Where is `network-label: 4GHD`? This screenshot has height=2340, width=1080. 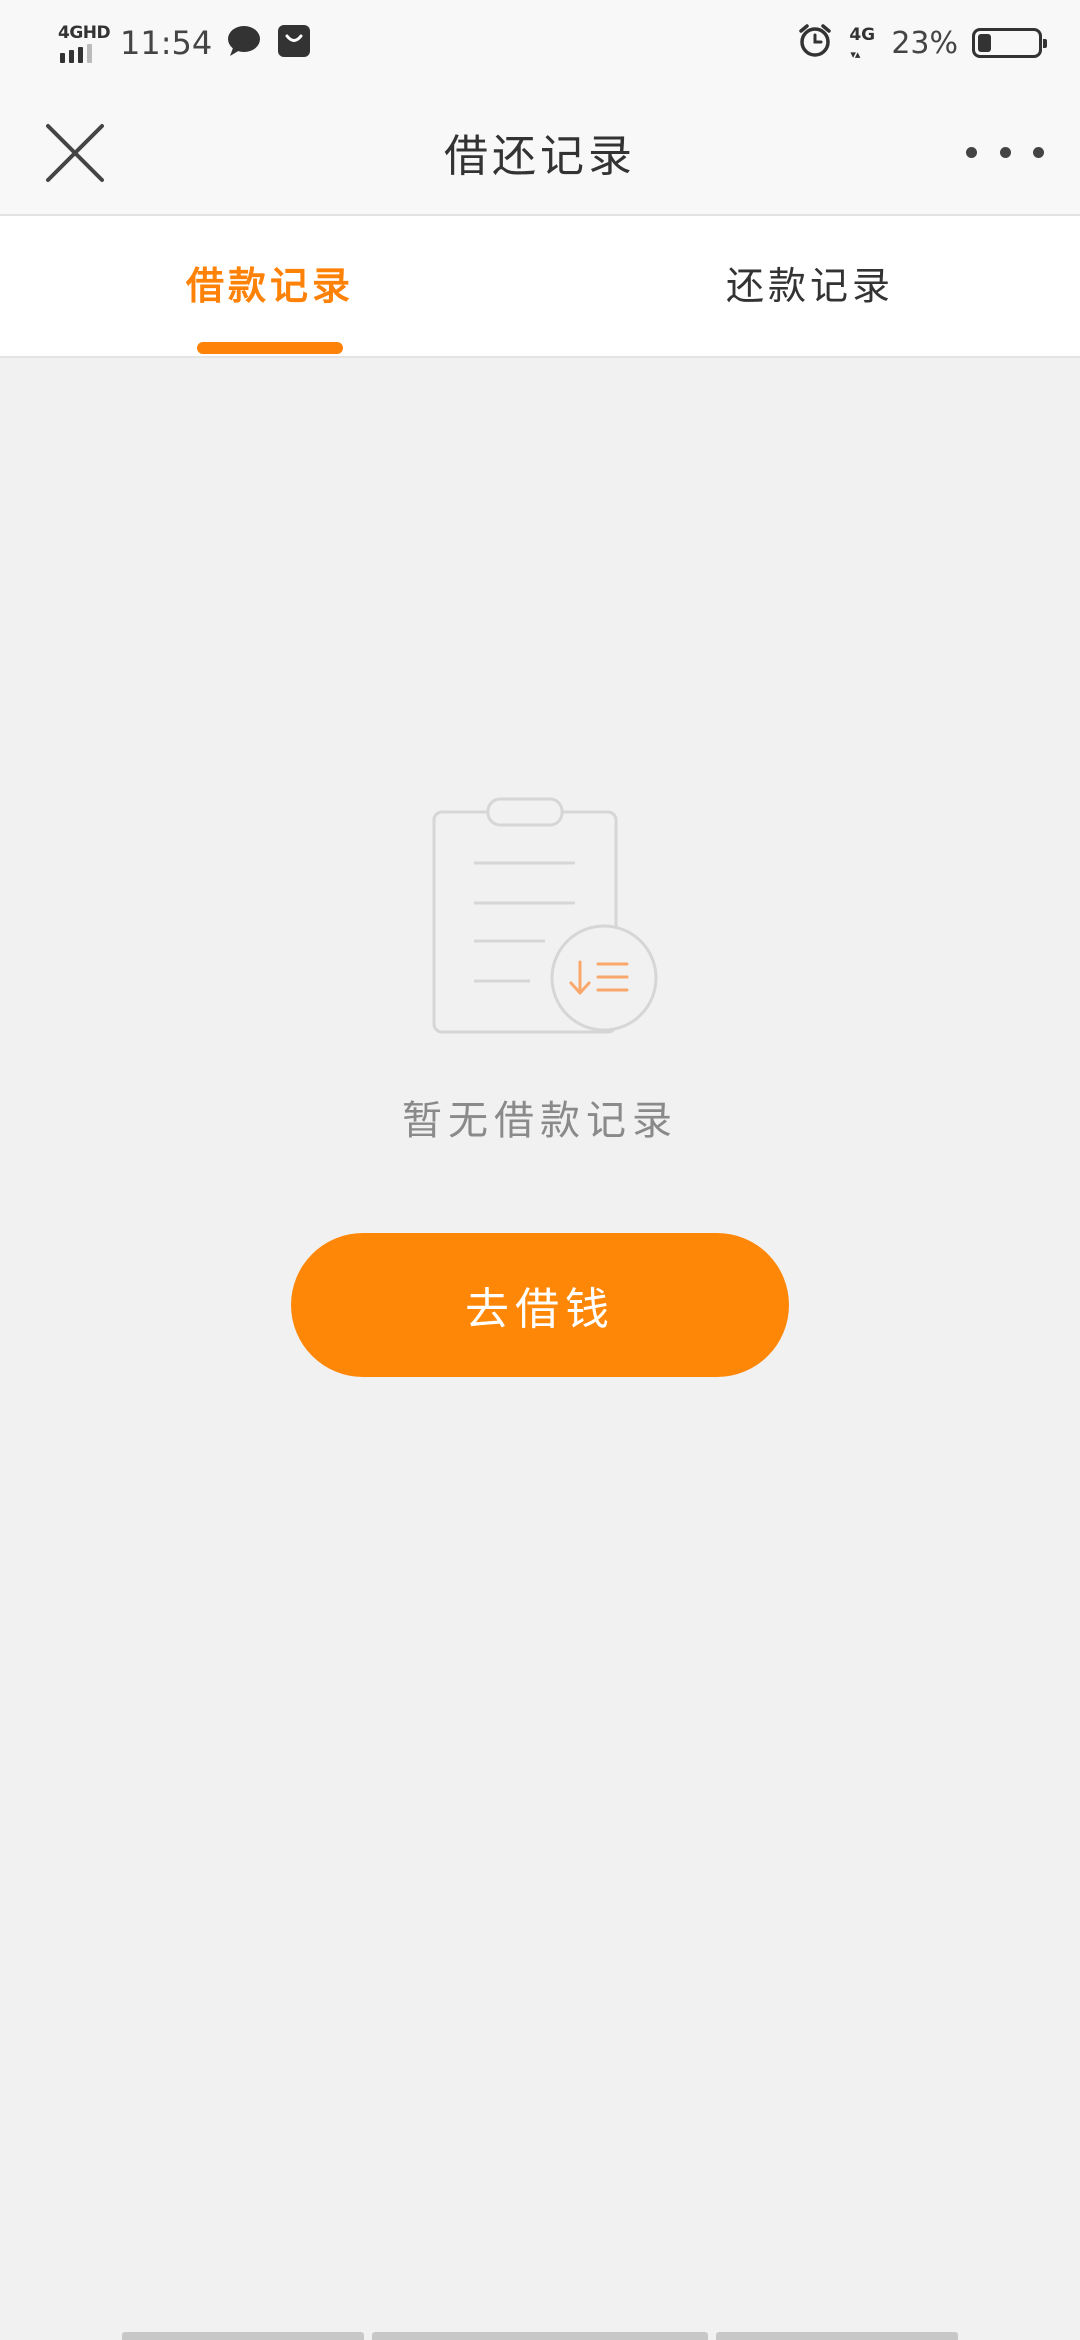
network-label: 4GHD is located at coordinates (84, 33).